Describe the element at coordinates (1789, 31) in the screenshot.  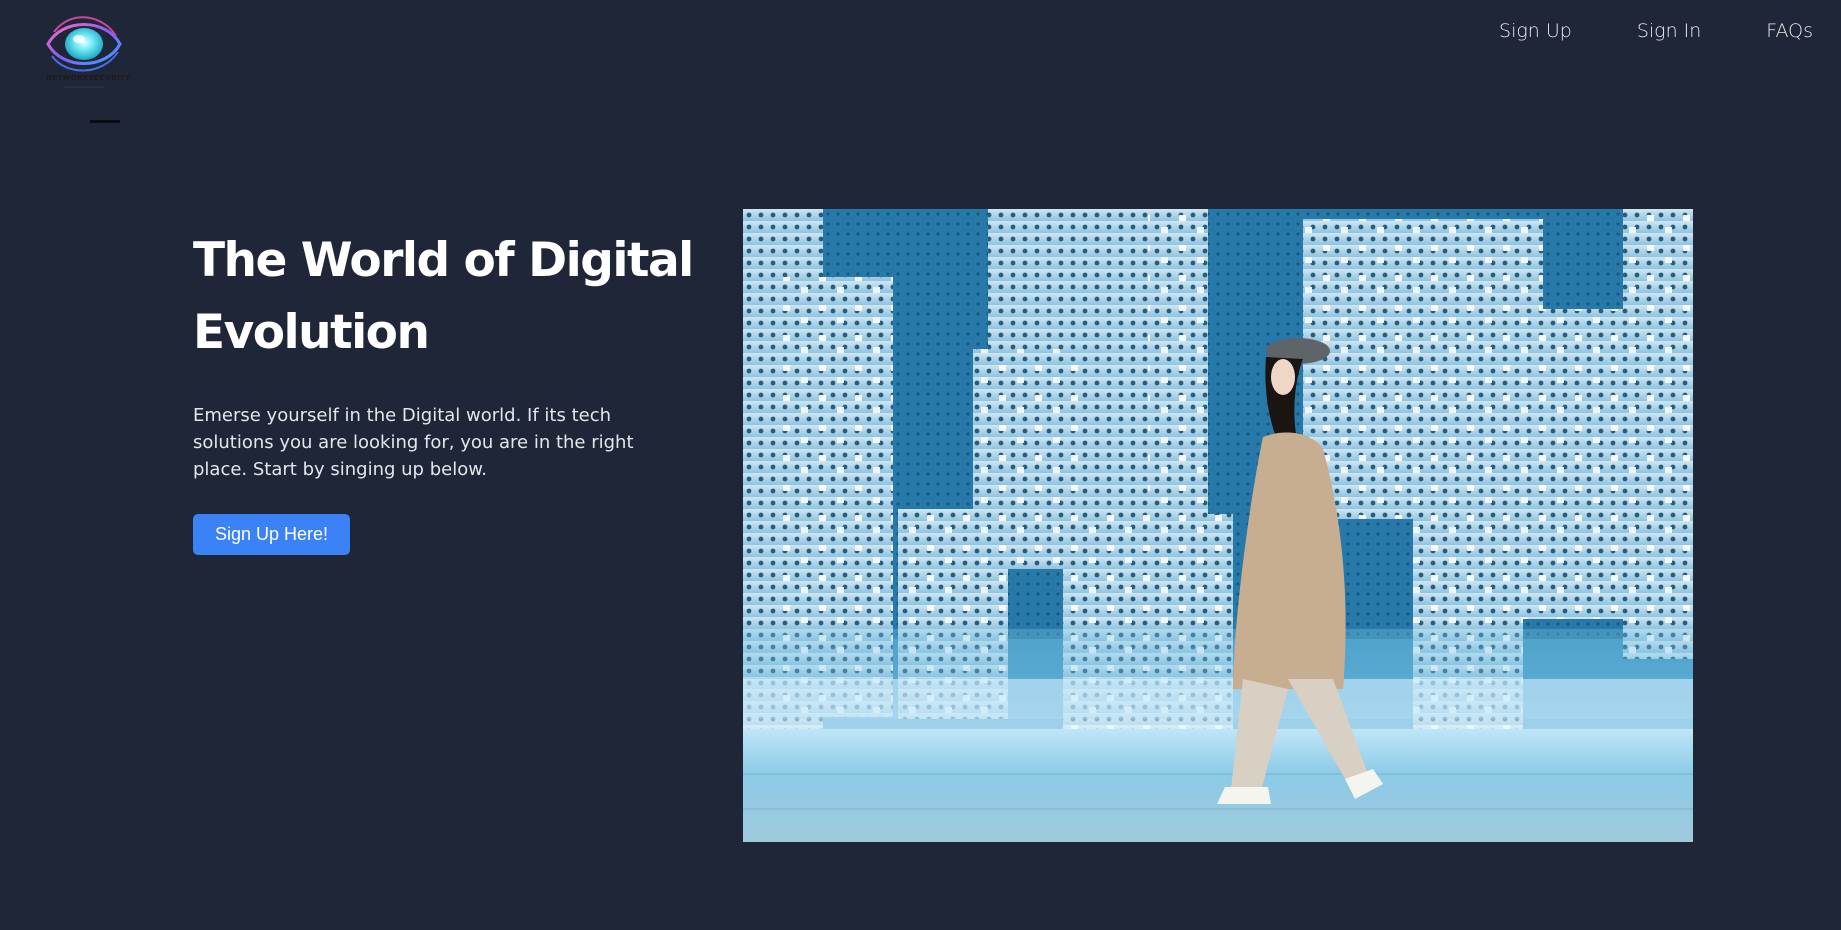
I see `nav-faqs: FAQs` at that location.